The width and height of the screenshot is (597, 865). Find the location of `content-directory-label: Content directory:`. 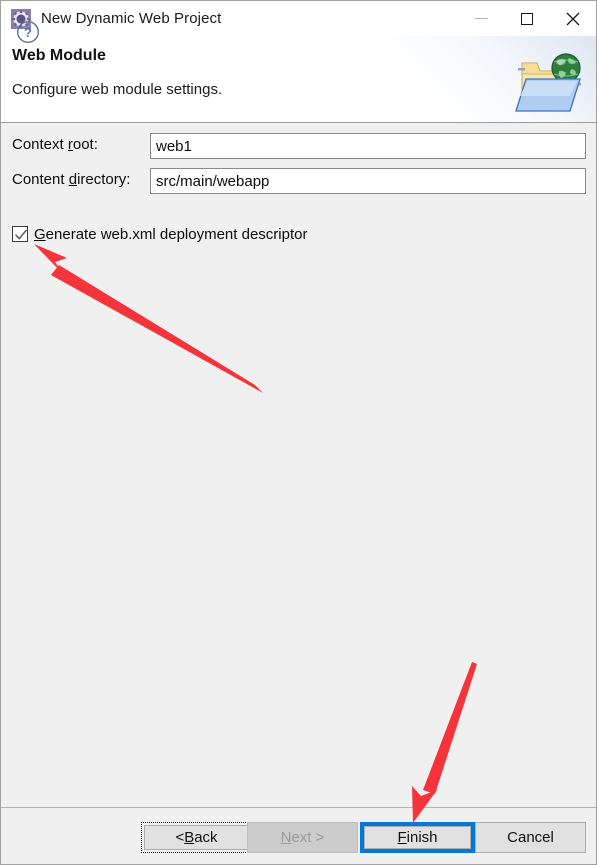

content-directory-label: Content directory: is located at coordinates (71, 179).